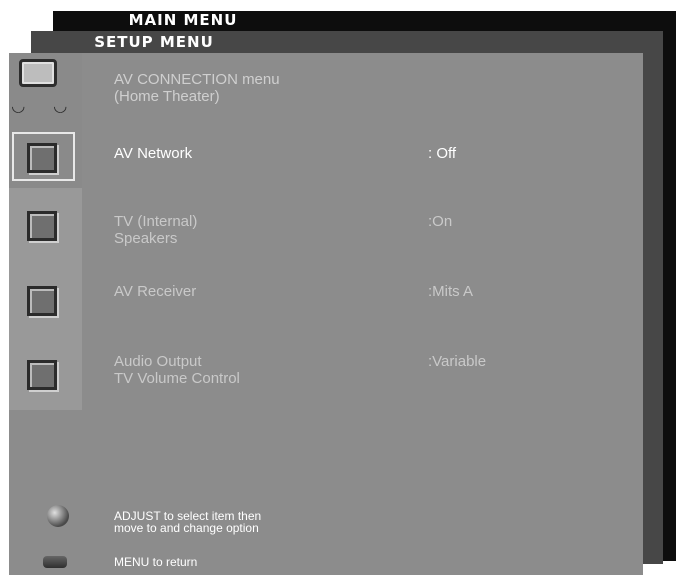 This screenshot has width=676, height=575. I want to click on menu-header-line2: (Home Theater), so click(167, 96).